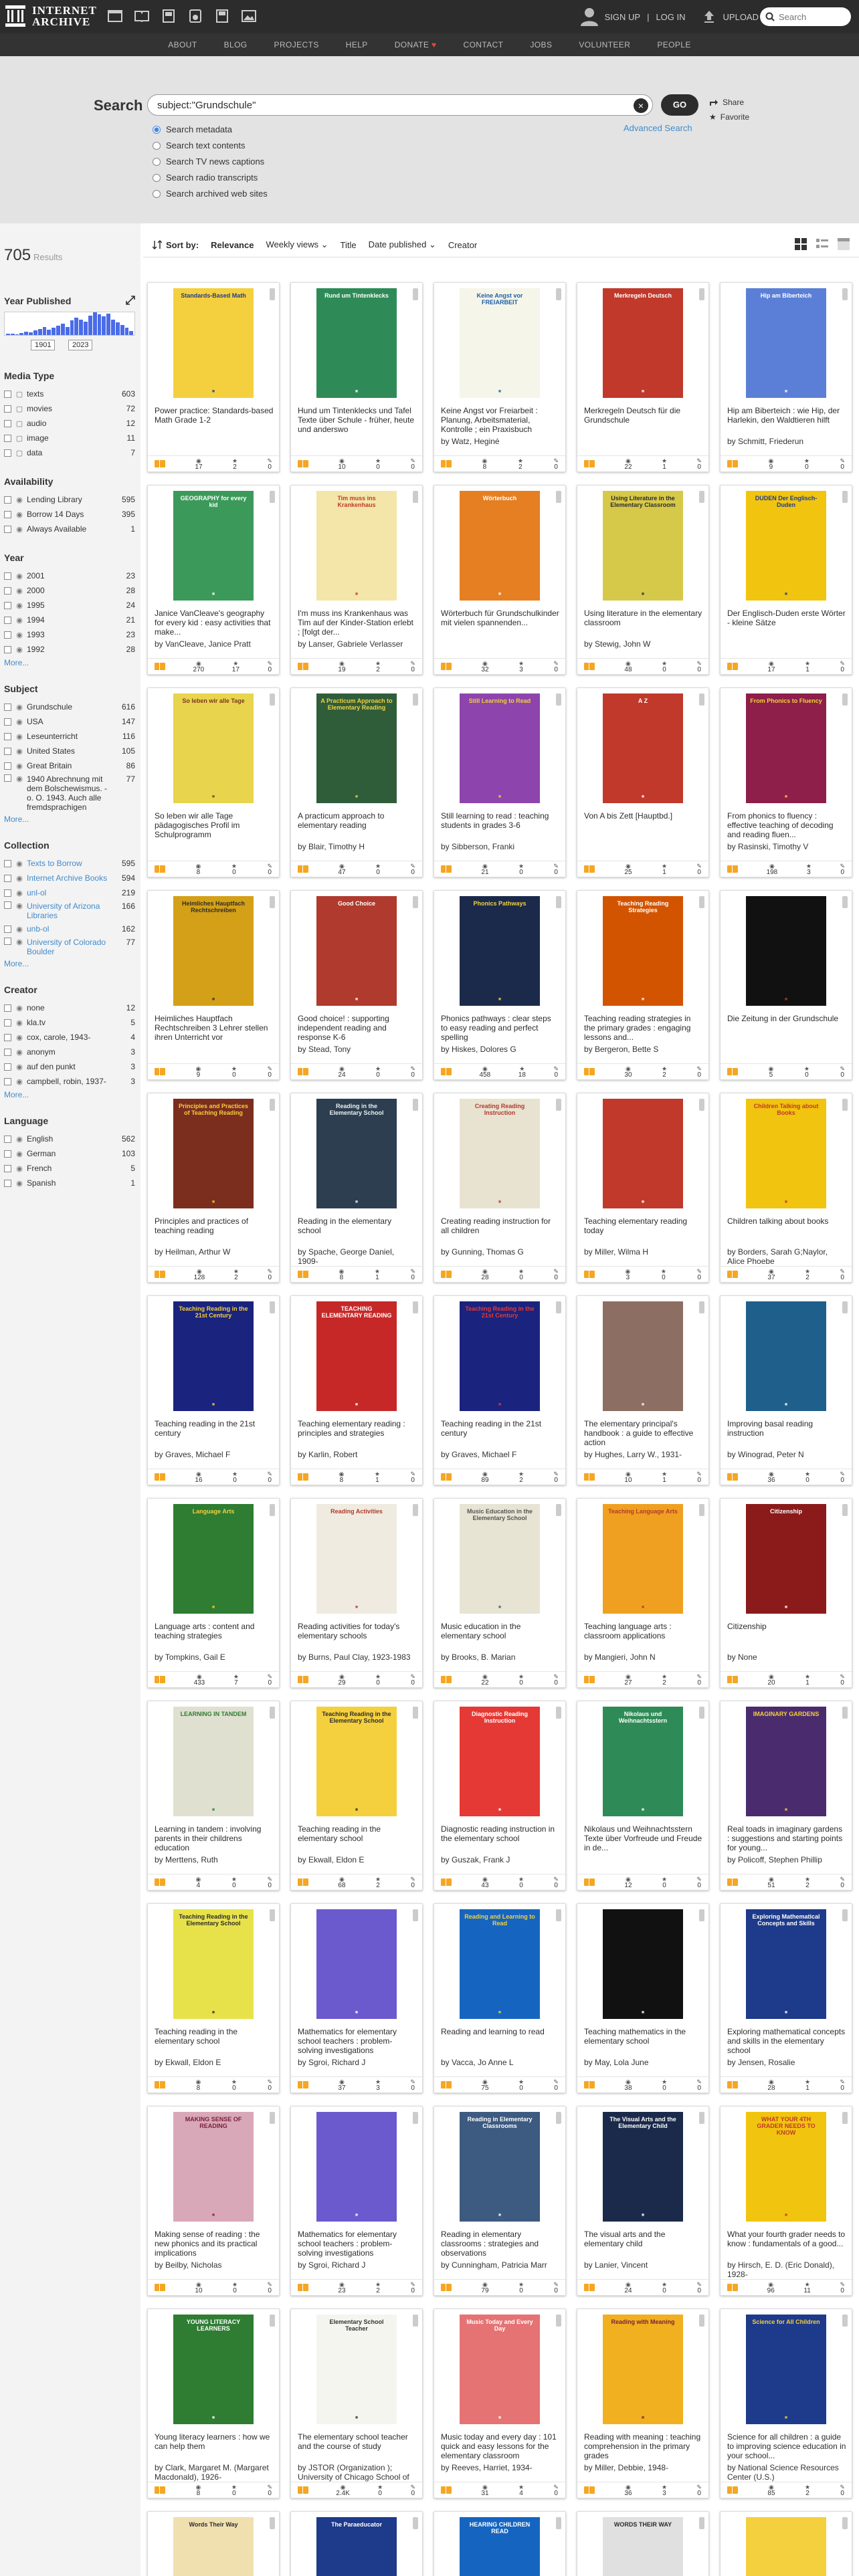 The image size is (859, 2576). What do you see at coordinates (416, 44) in the screenshot?
I see `nav-donate: DONATE ♥` at bounding box center [416, 44].